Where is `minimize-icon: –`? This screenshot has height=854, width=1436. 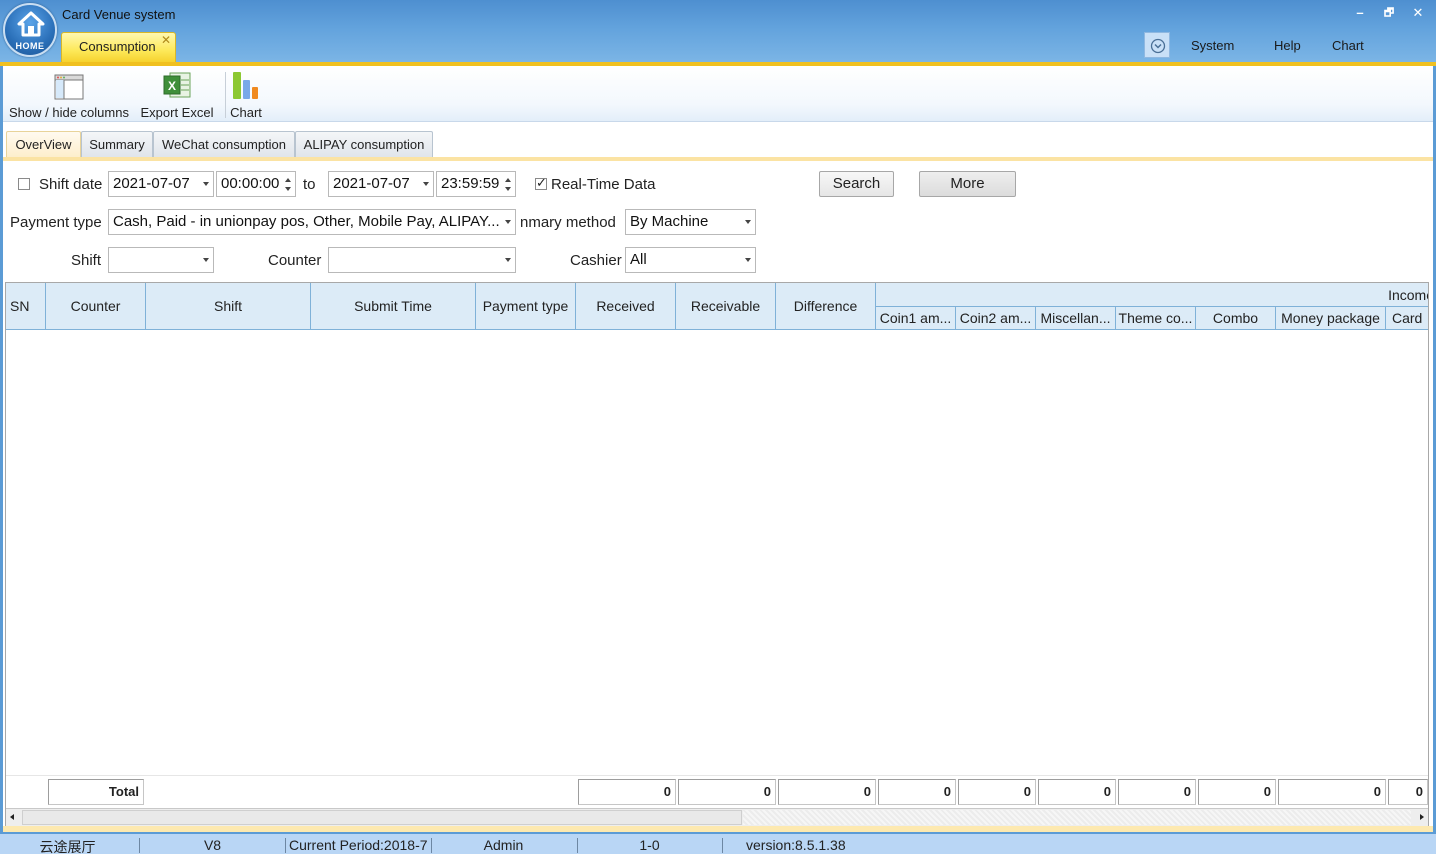 minimize-icon: – is located at coordinates (1360, 12).